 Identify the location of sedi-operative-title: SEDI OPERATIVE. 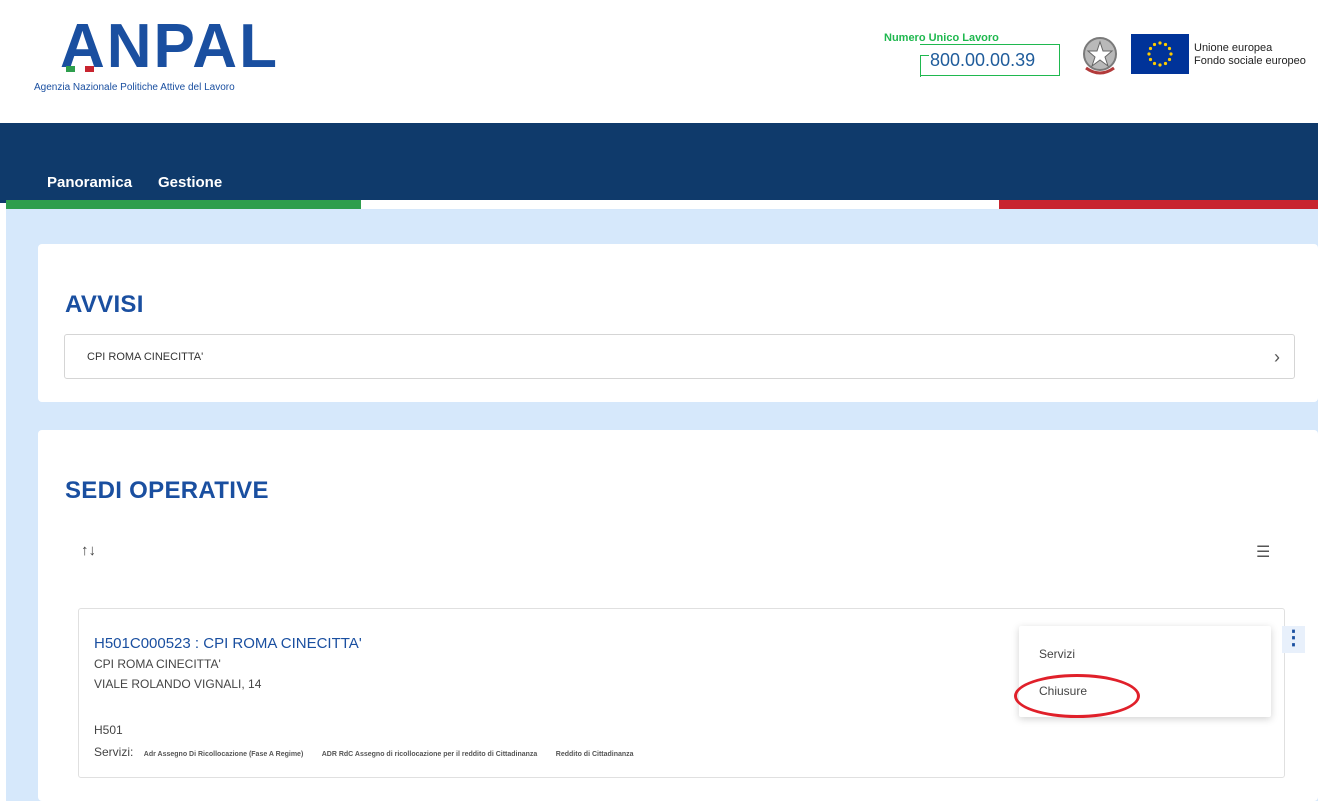
(167, 490).